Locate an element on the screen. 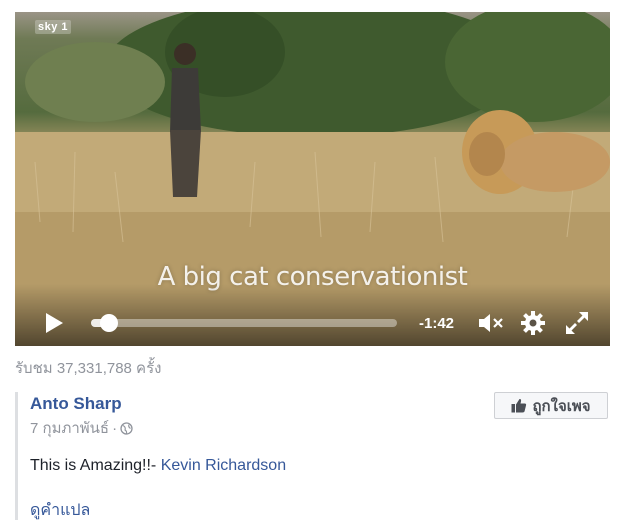 This screenshot has width=627, height=528. comment-text: This is Amazing!!- is located at coordinates (95, 465).